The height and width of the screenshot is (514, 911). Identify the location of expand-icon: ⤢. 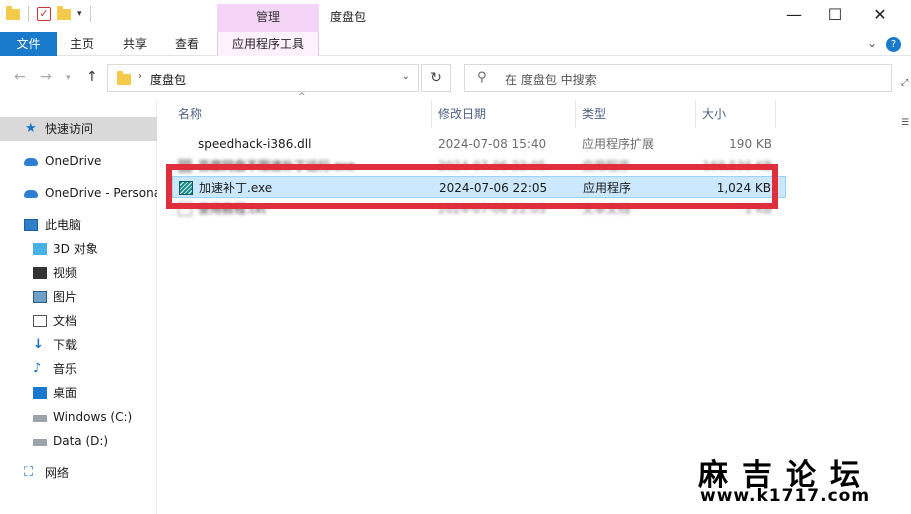
(904, 83).